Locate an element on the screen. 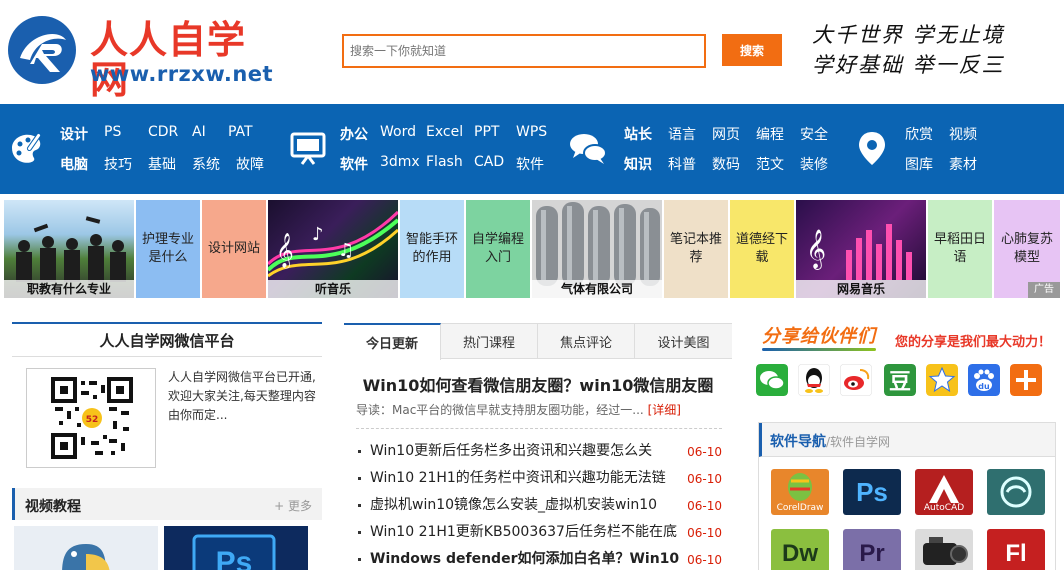  more-plus-icon is located at coordinates (1026, 380).